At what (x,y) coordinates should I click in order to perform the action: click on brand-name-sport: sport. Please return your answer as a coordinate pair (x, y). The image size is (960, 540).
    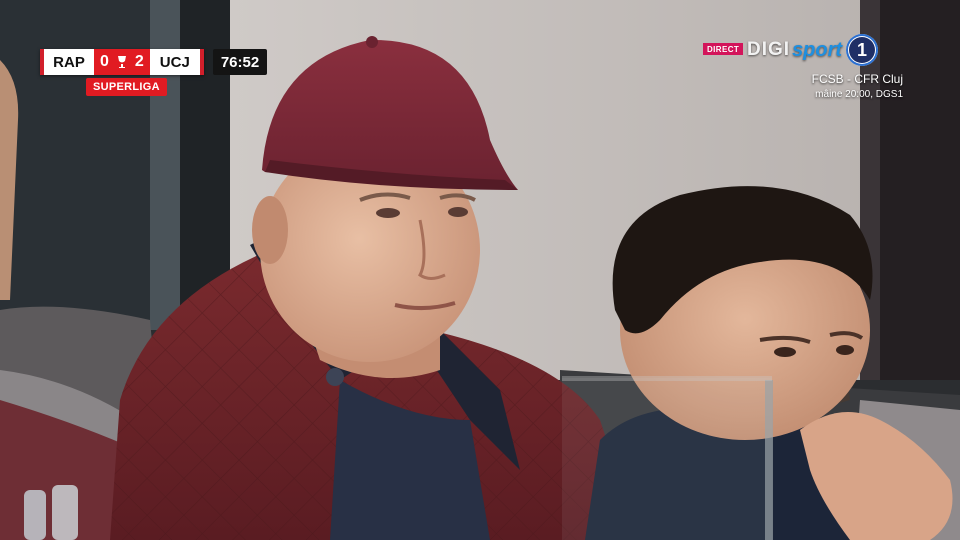
    Looking at the image, I should click on (817, 49).